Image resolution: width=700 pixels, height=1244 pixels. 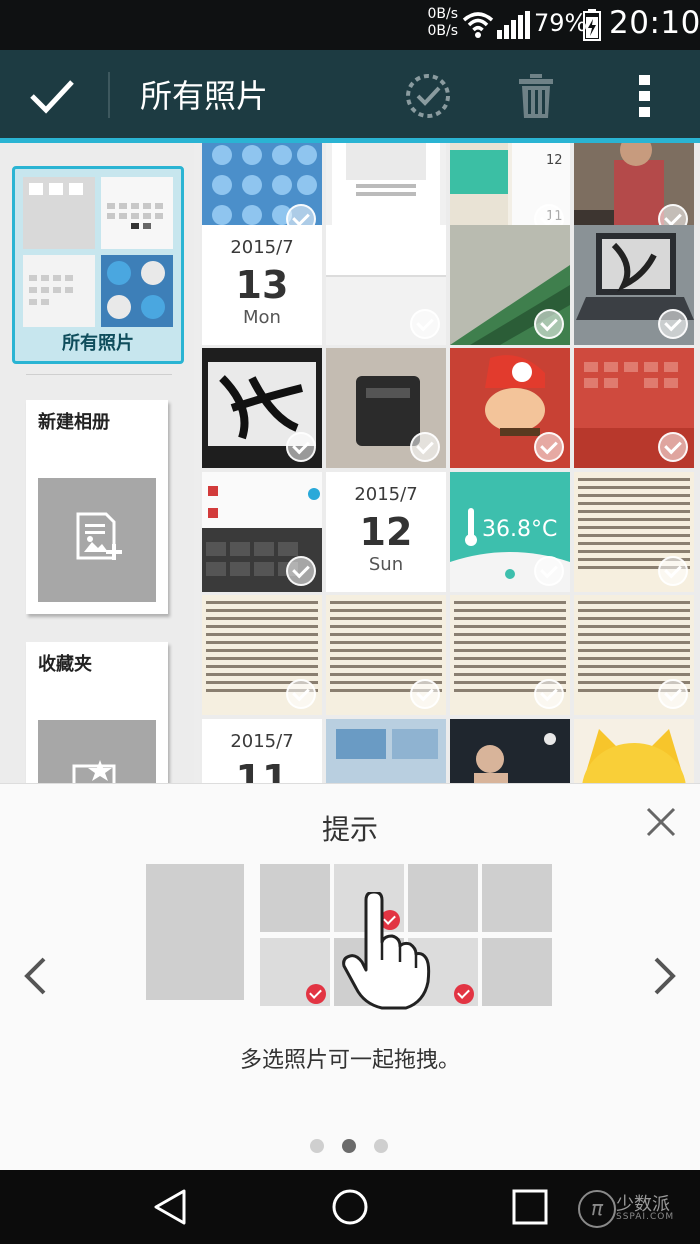 I want to click on svg-text: 12, so click(x=554, y=160).